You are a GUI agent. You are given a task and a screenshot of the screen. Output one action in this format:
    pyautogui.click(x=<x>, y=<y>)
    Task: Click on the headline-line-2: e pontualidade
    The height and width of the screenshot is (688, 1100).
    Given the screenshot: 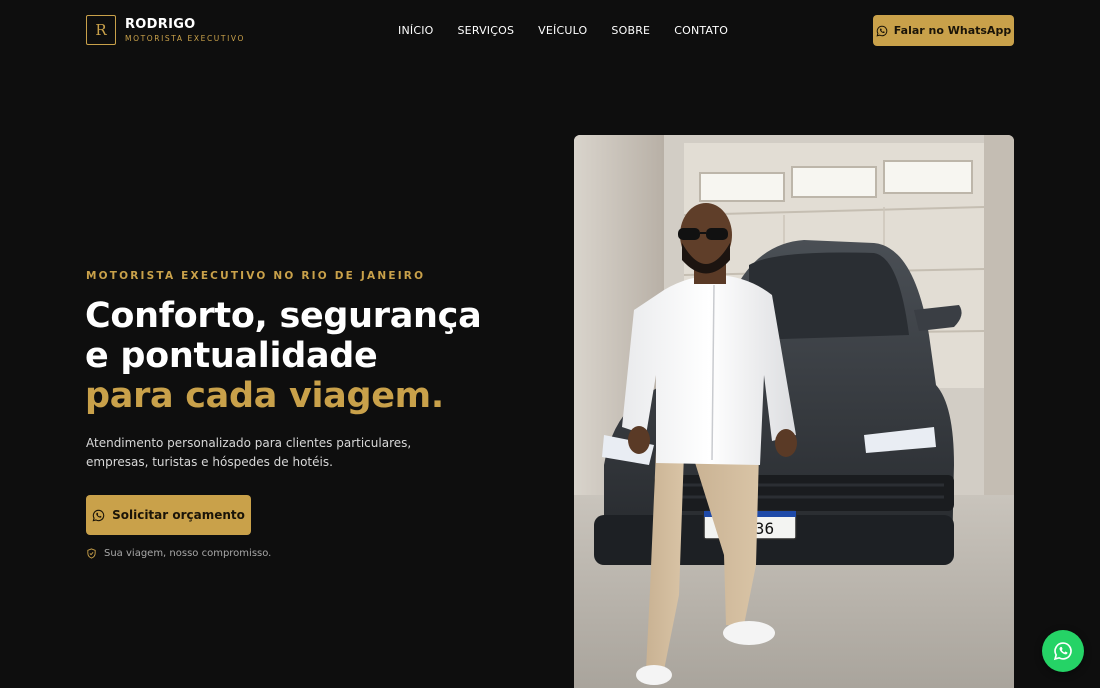 What is the action you would take?
    pyautogui.click(x=231, y=356)
    